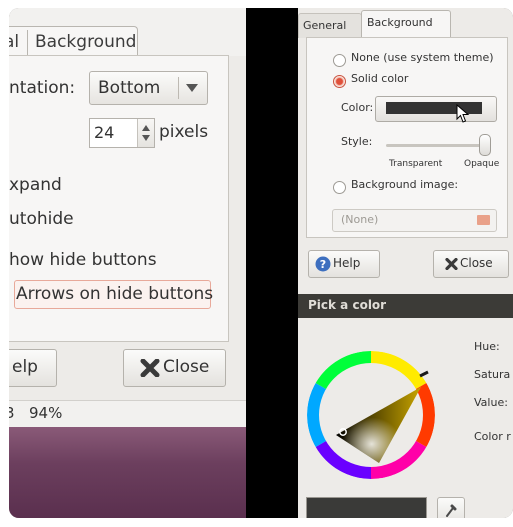  What do you see at coordinates (129, 88) in the screenshot?
I see `orientation-value: Bottom` at bounding box center [129, 88].